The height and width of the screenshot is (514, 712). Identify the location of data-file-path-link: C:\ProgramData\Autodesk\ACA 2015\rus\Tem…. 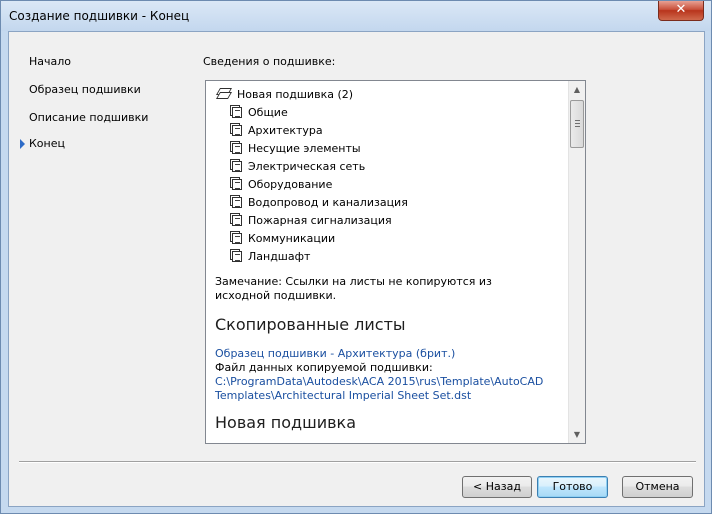
(385, 389).